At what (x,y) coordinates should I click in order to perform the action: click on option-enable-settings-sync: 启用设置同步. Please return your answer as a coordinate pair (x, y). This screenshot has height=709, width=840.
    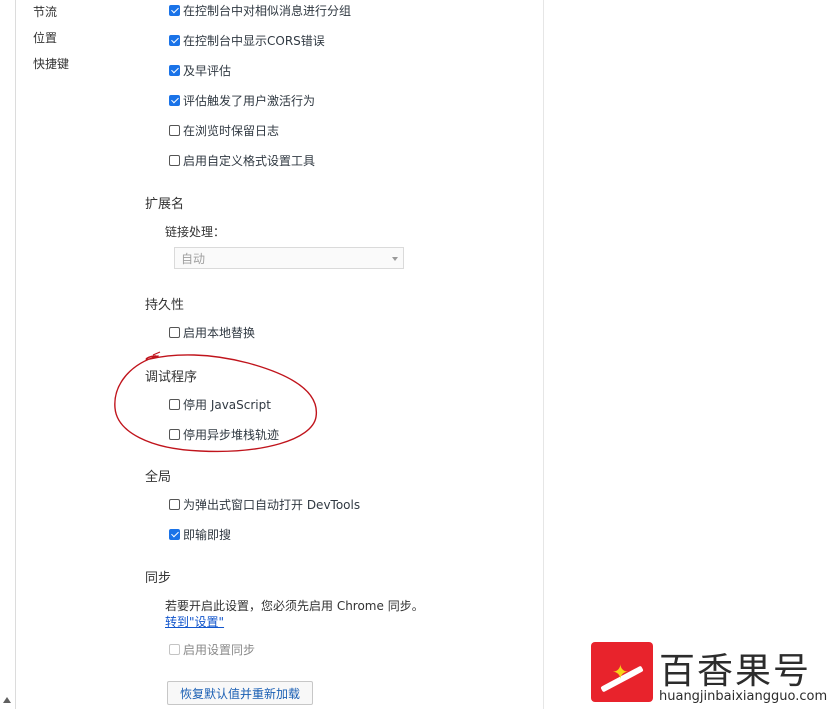
    Looking at the image, I should click on (212, 649).